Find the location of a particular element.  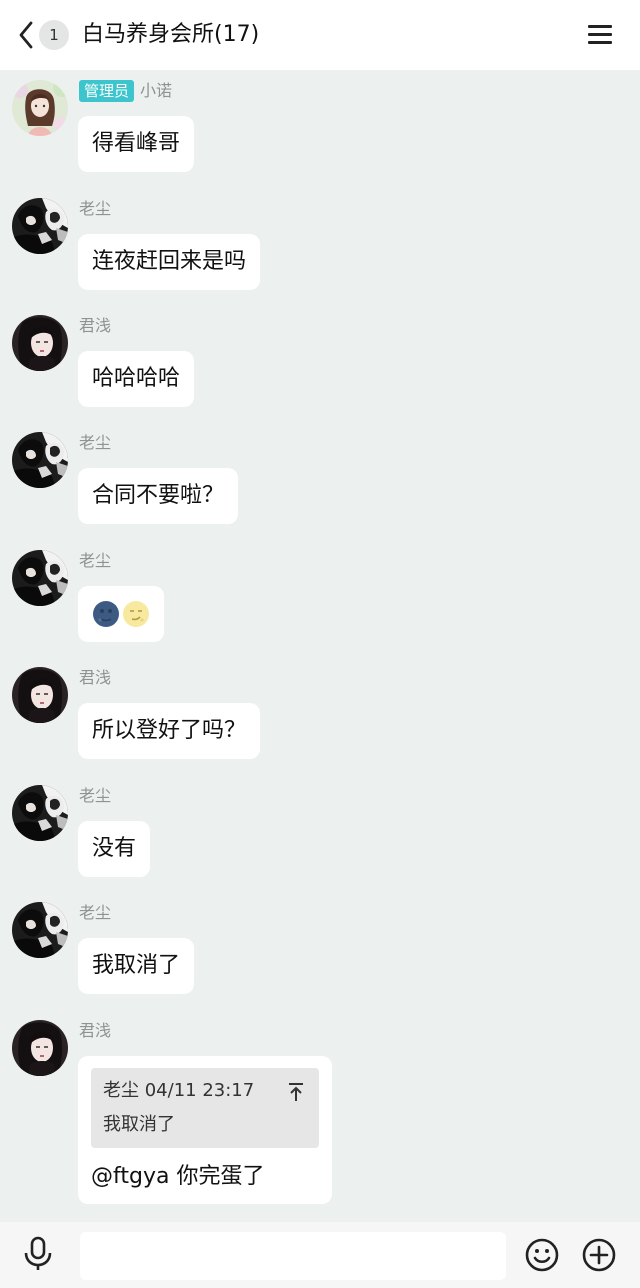

message-bubble: 所以登好了吗？ is located at coordinates (169, 731).